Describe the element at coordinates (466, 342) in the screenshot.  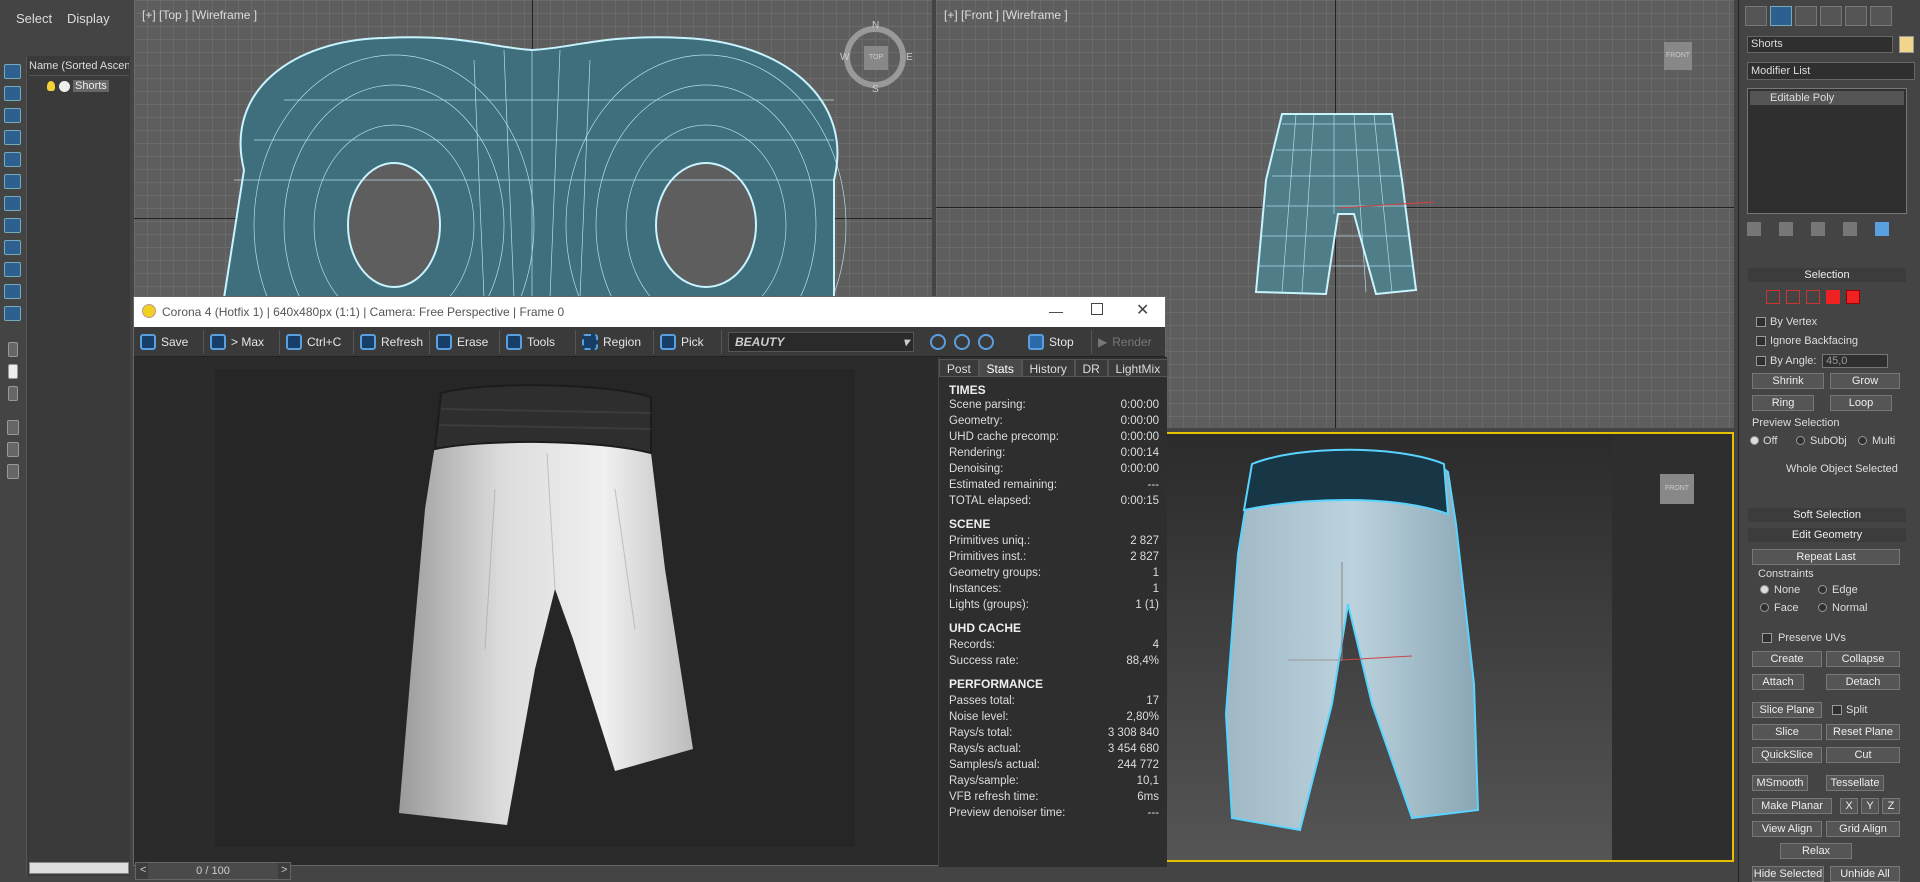
I see `erase-button: Erase` at that location.